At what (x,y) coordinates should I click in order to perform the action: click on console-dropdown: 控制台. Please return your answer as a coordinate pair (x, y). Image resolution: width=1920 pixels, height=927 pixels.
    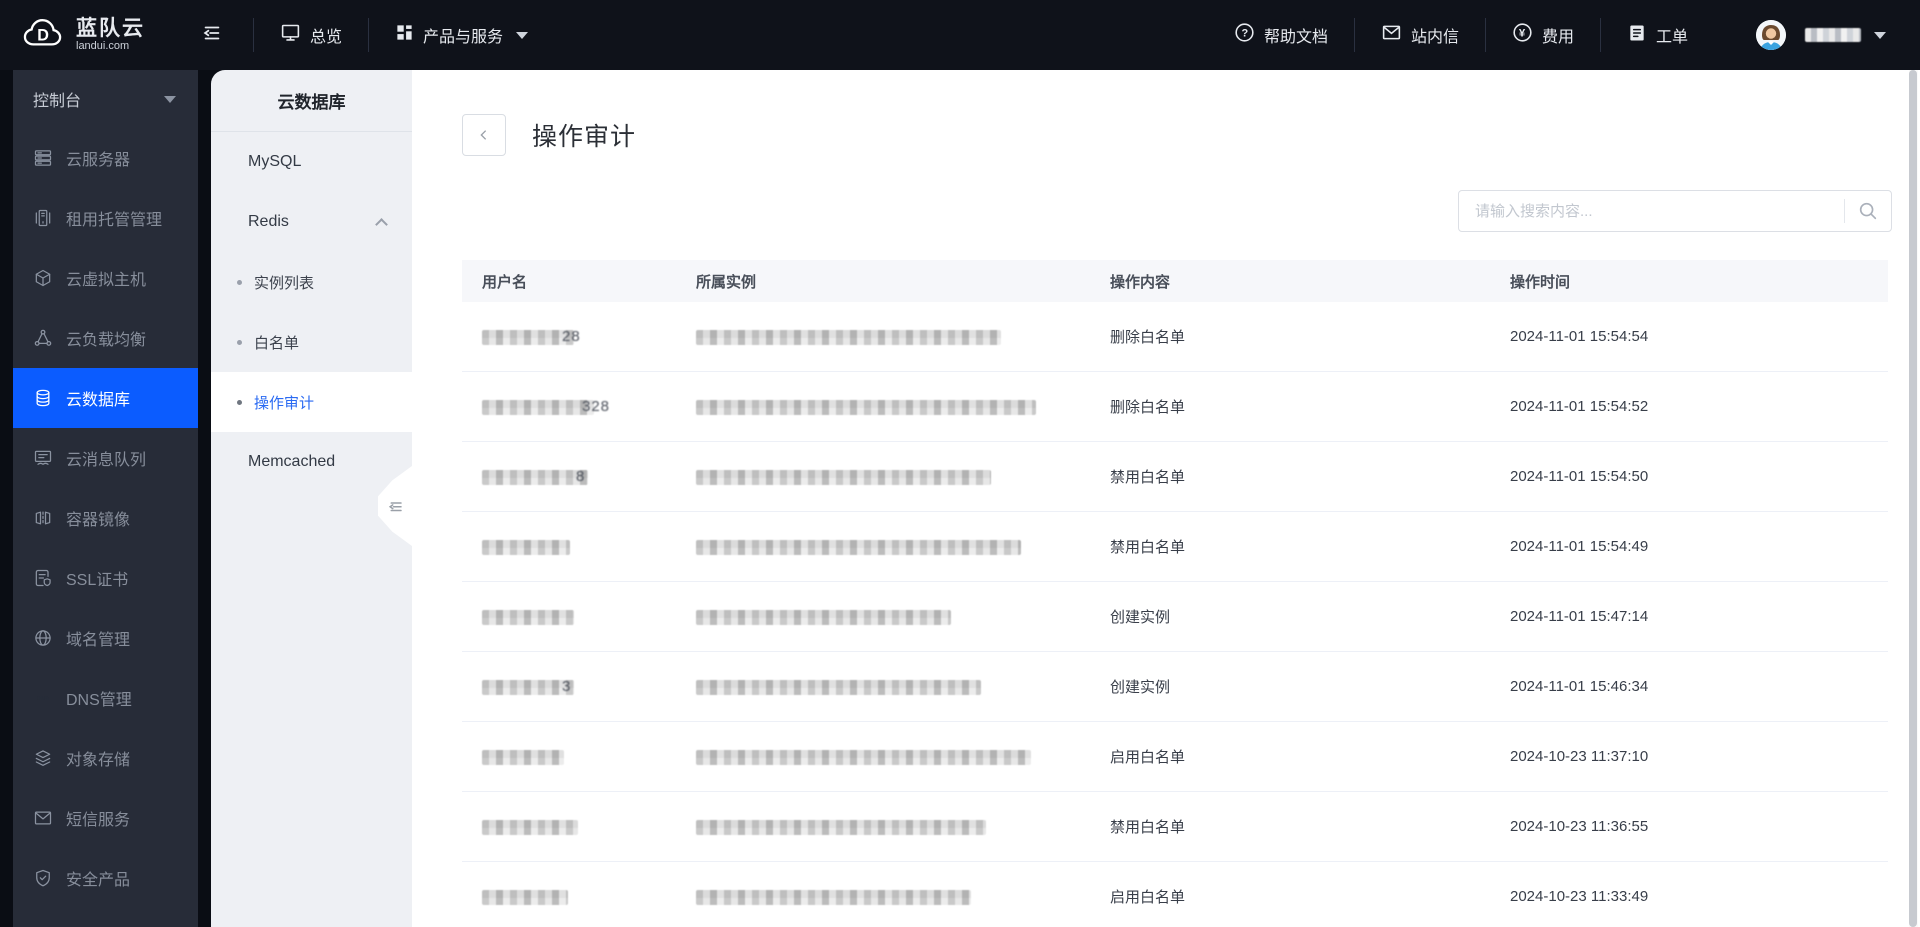
    Looking at the image, I should click on (105, 99).